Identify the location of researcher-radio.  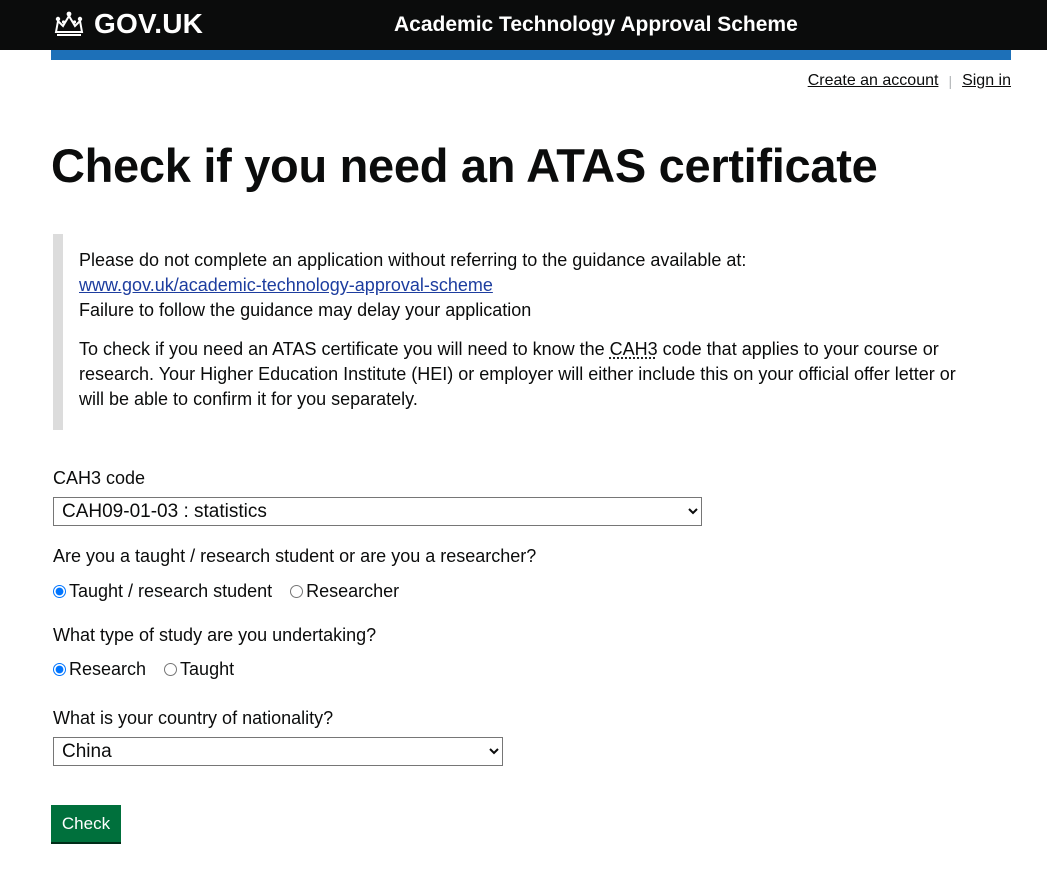
(297, 591).